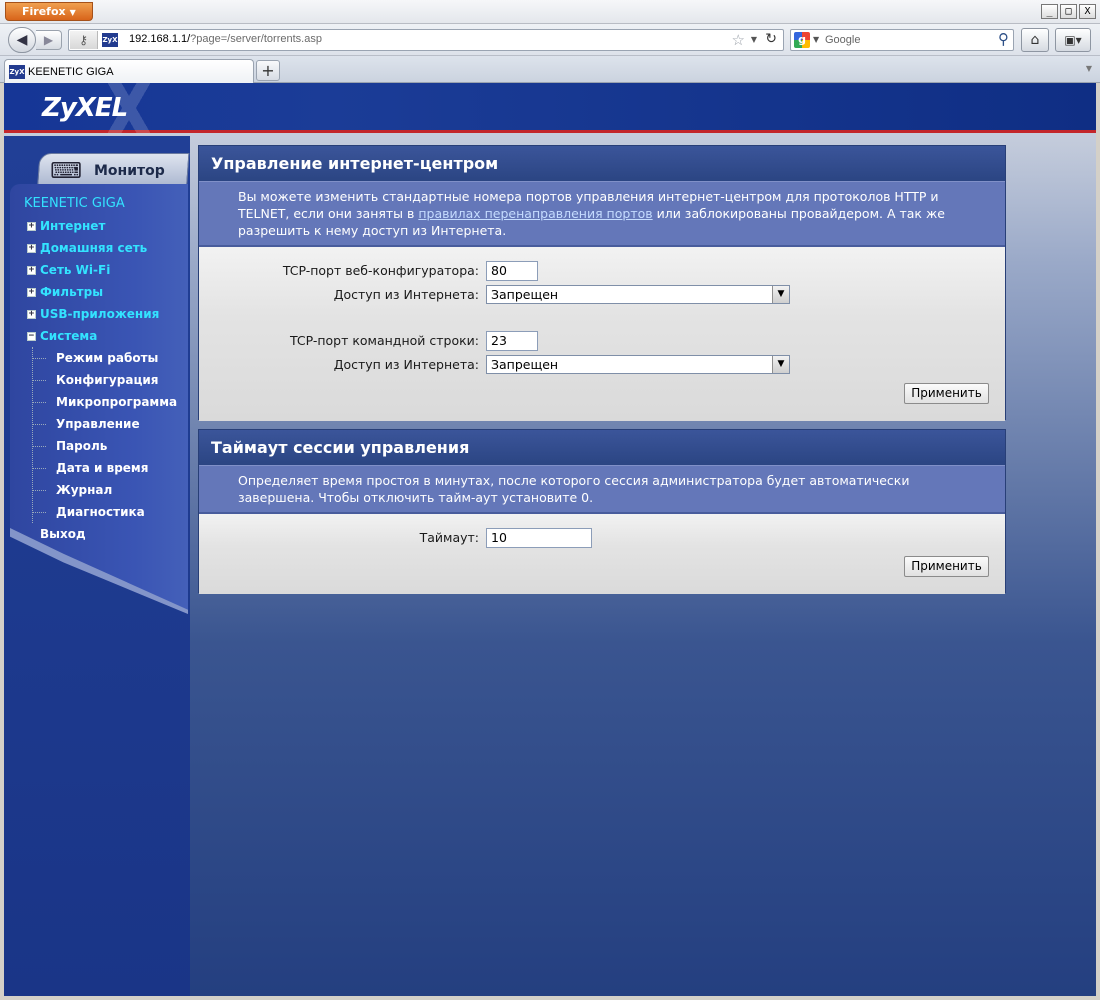 This screenshot has width=1100, height=1000. Describe the element at coordinates (100, 512) in the screenshot. I see `submenu-item-label: Диагностика` at that location.